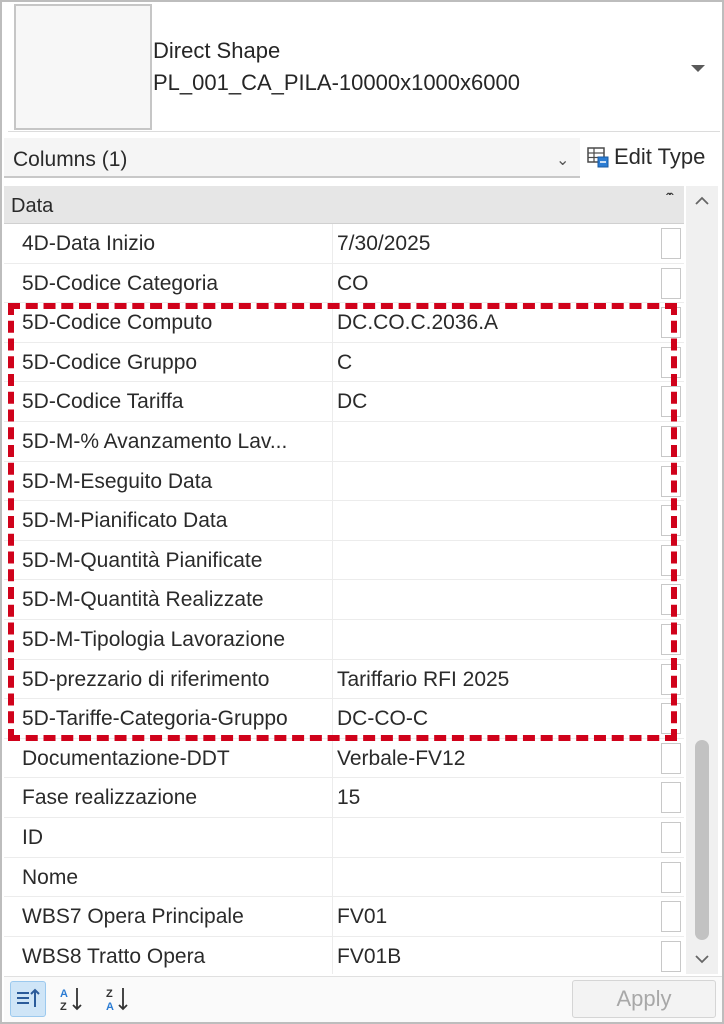  Describe the element at coordinates (497, 797) in the screenshot. I see `property-value: 15` at that location.